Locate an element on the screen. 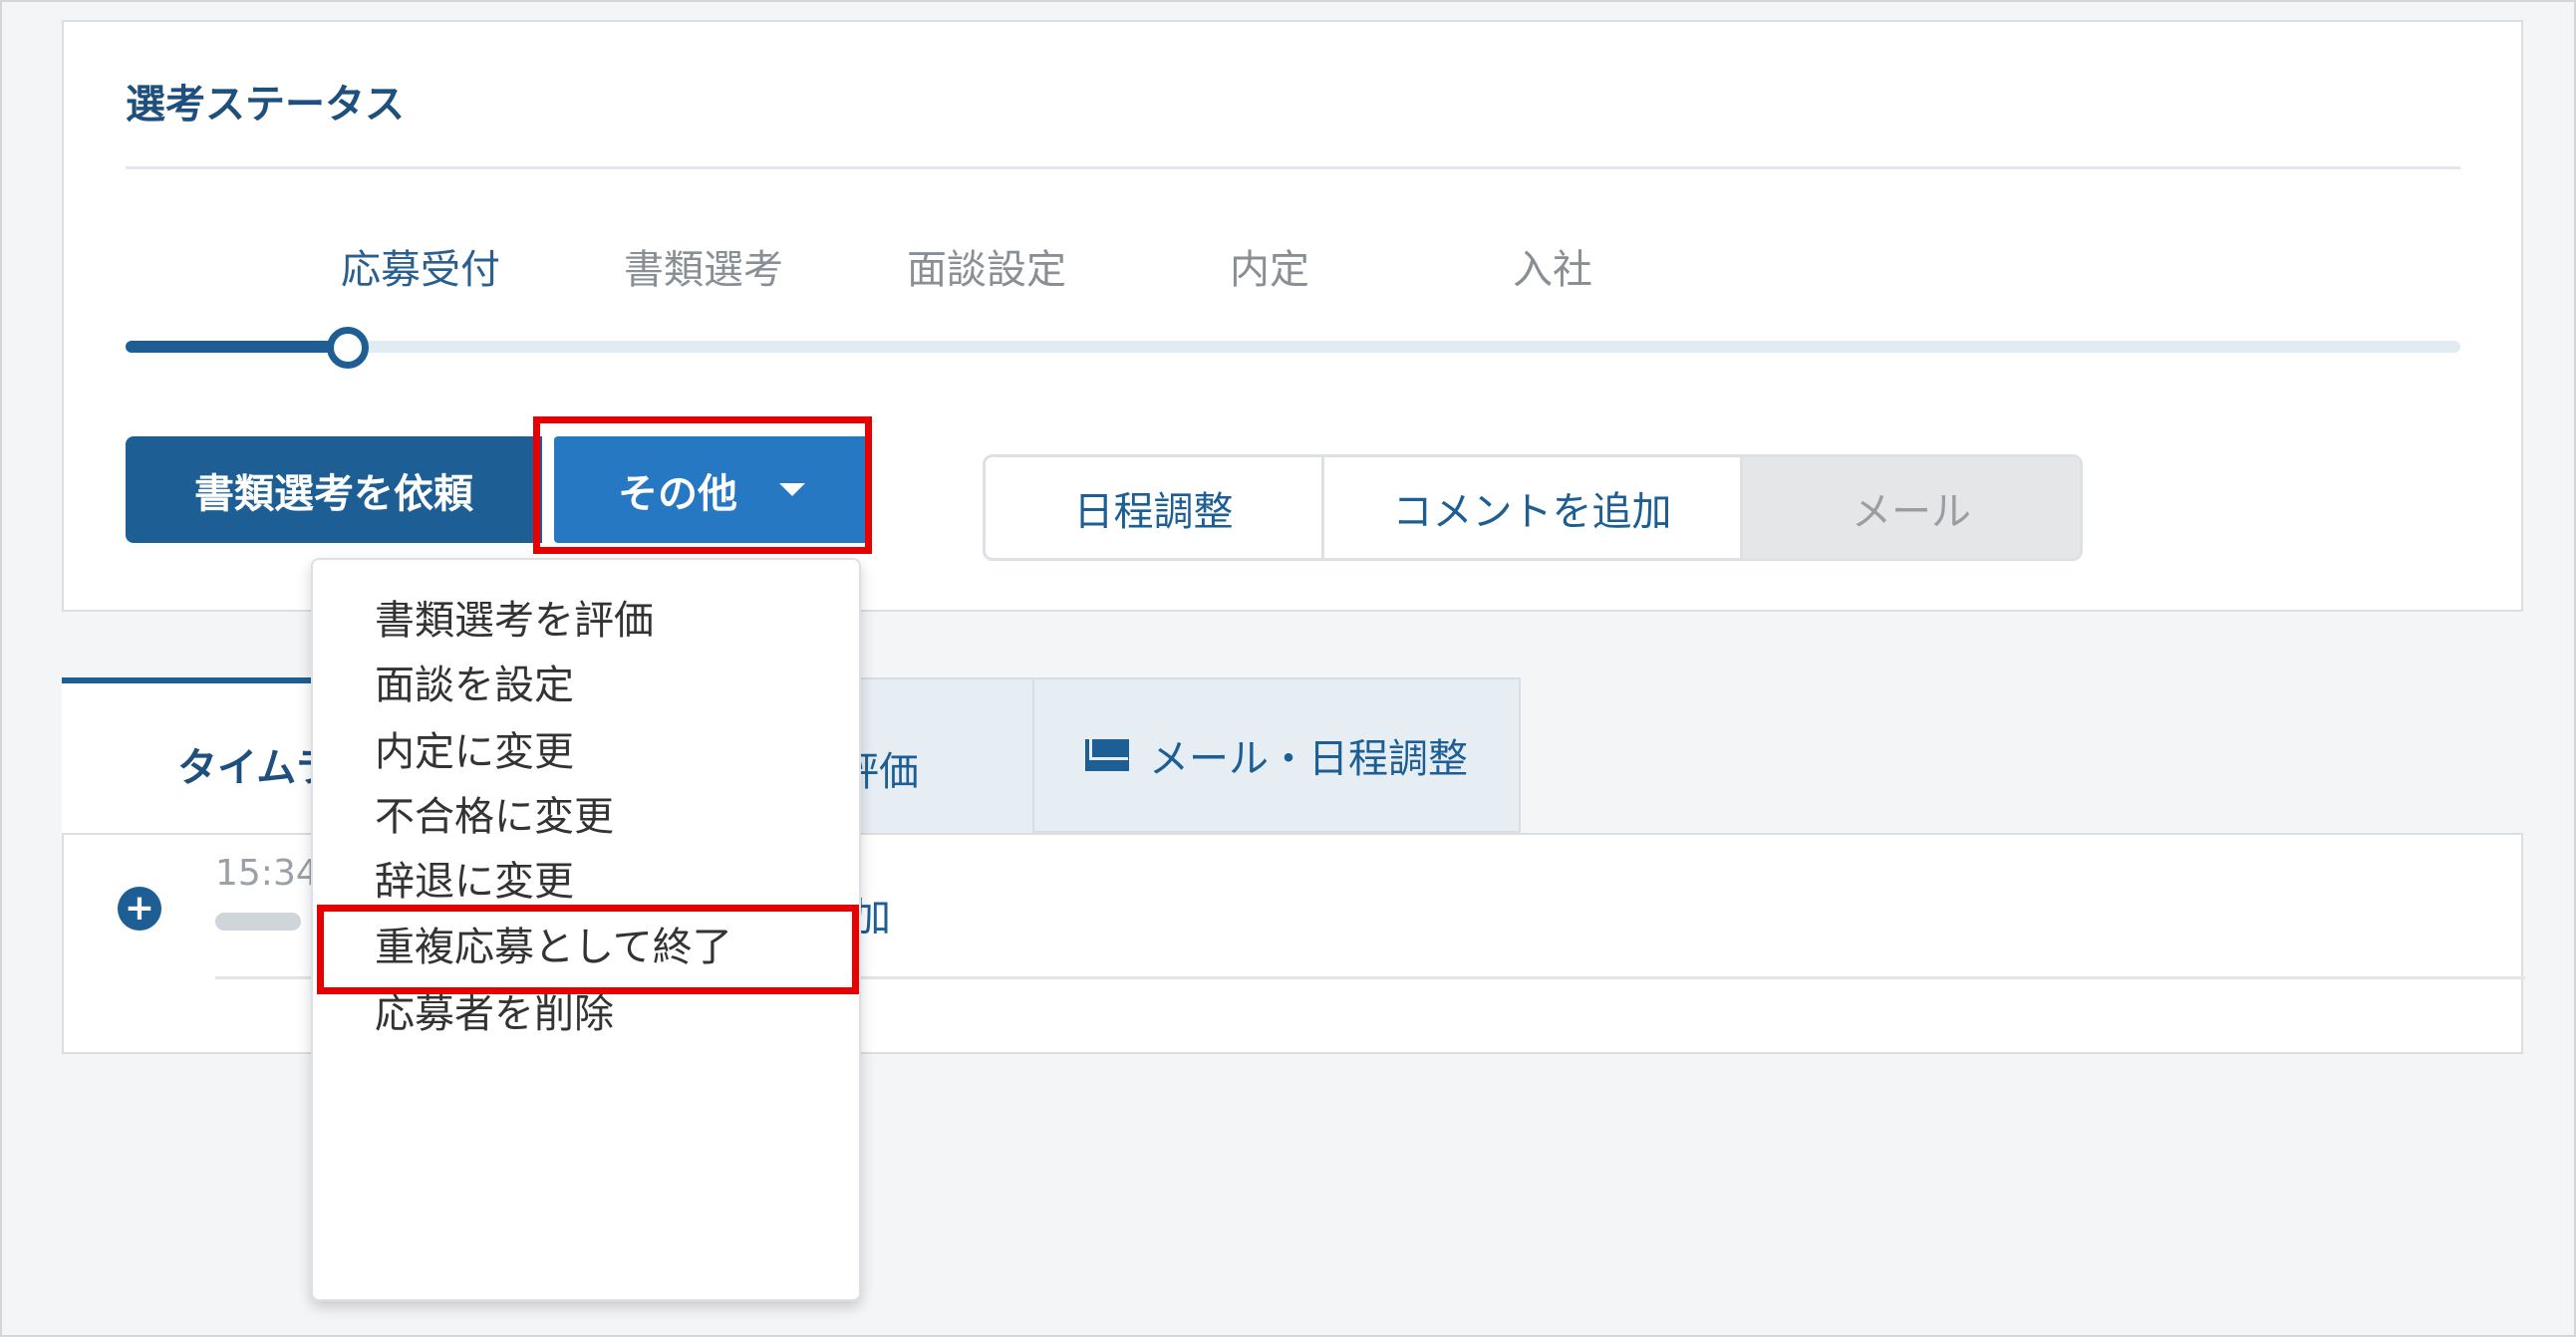 The image size is (2576, 1337). step-document-screening: 書類選考 is located at coordinates (703, 266).